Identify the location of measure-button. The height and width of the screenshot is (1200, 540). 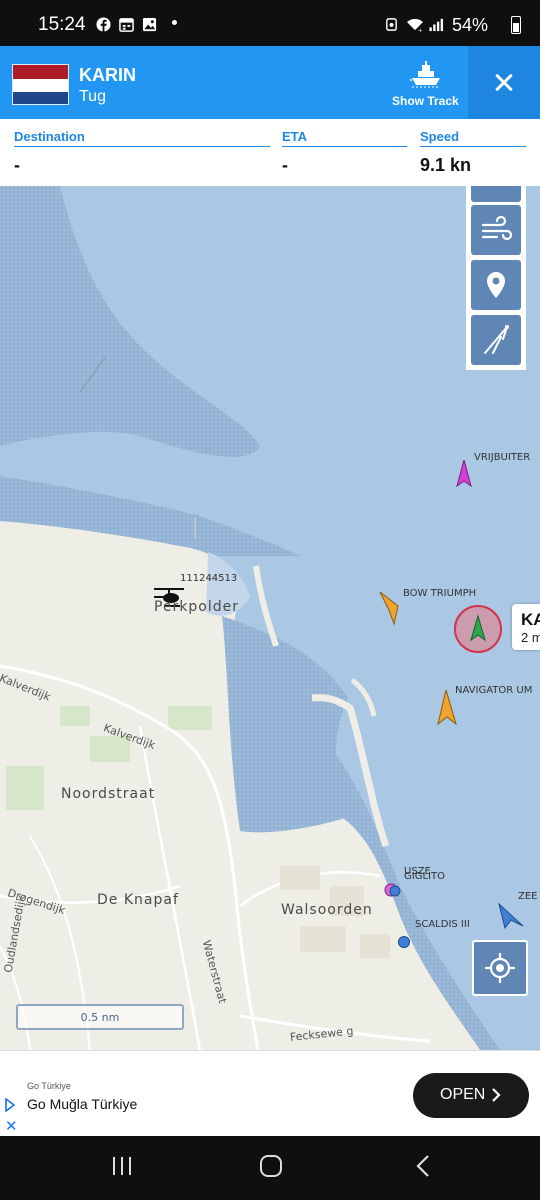
(496, 340).